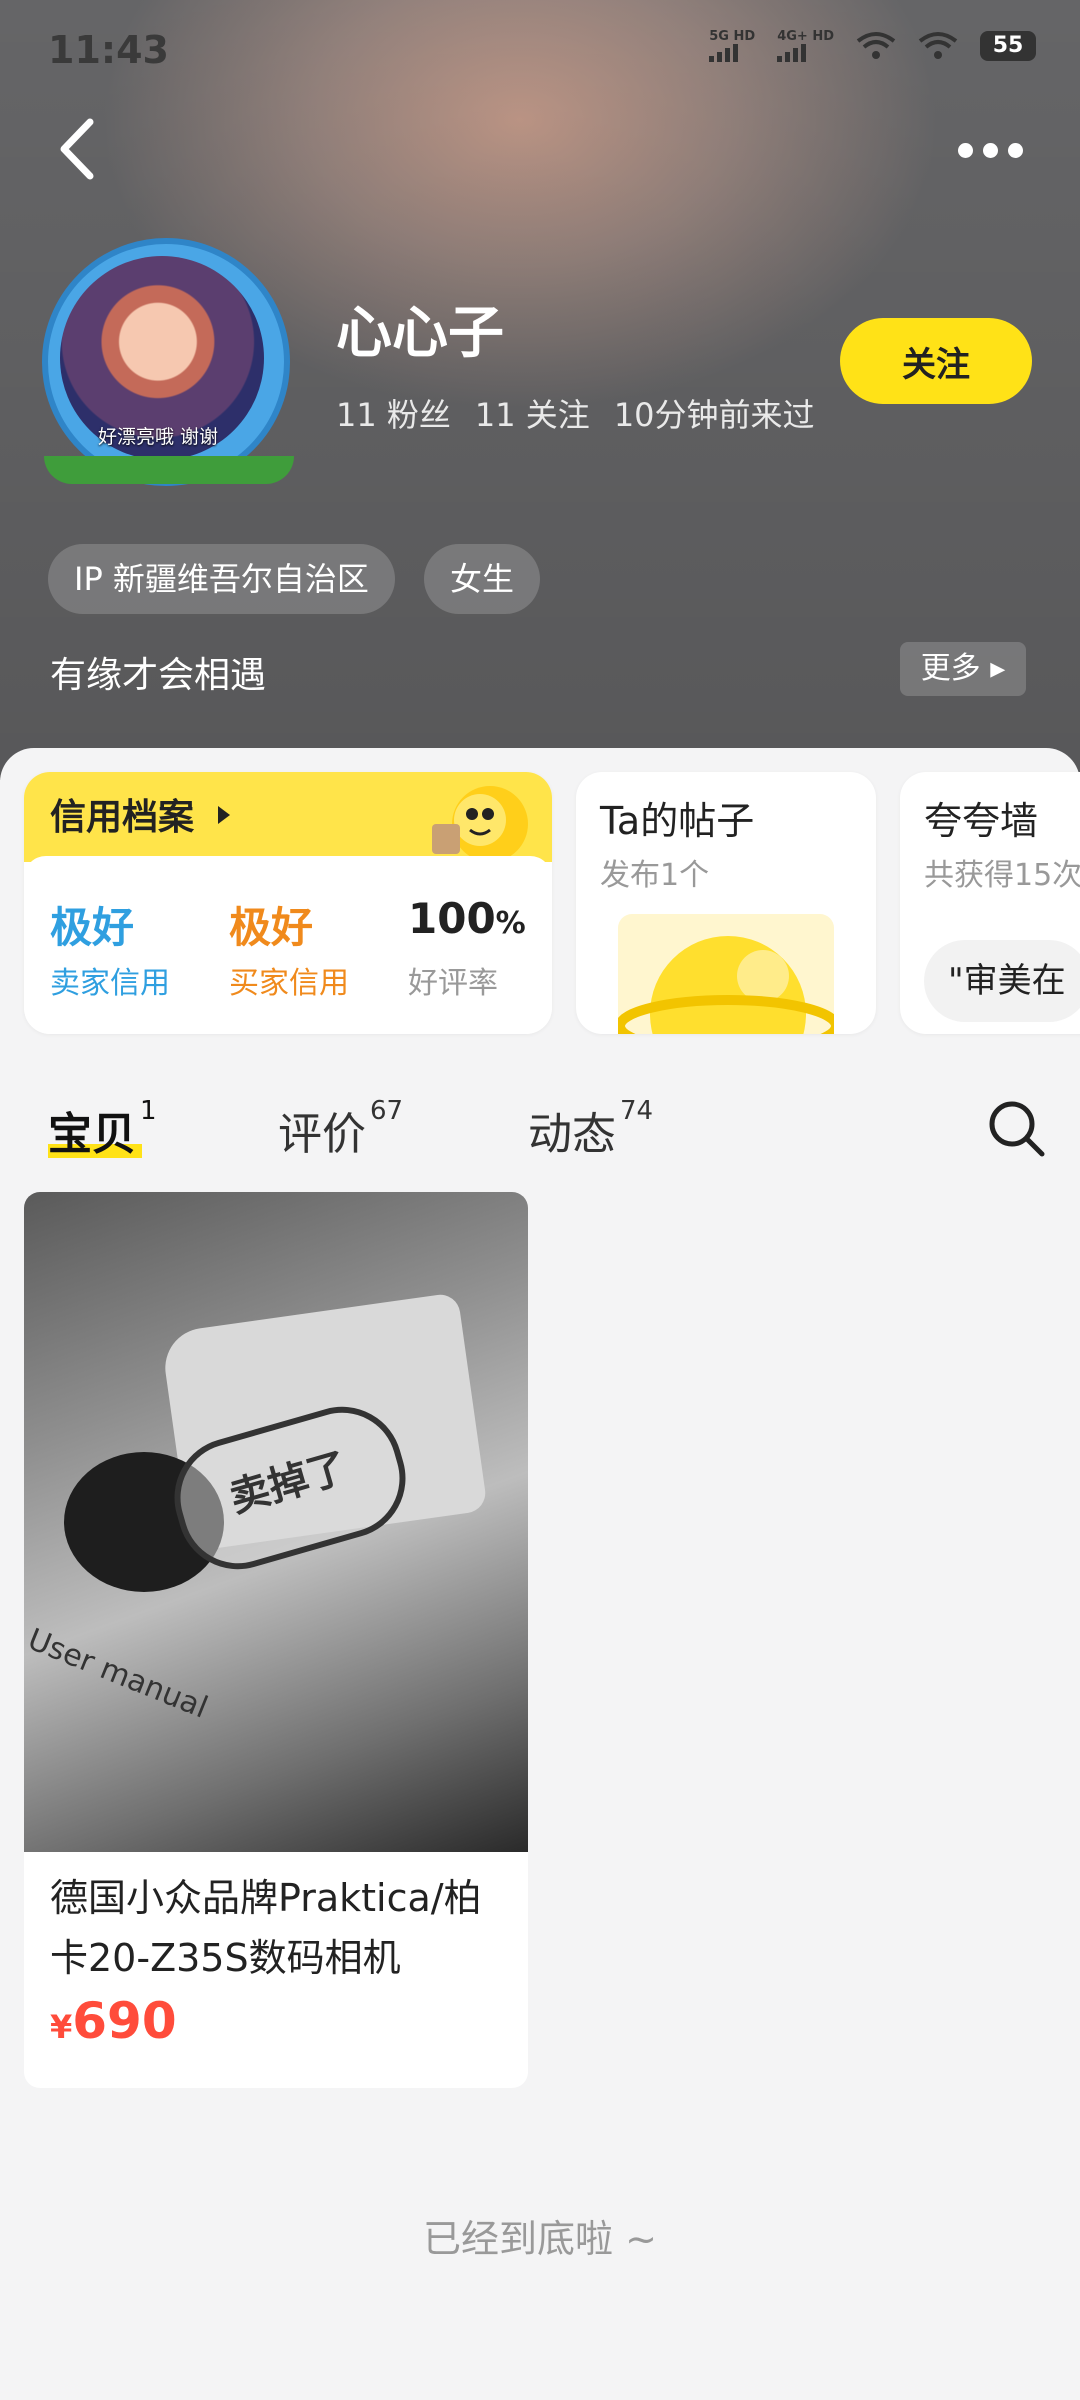  What do you see at coordinates (124, 2021) in the screenshot?
I see `price-value: 690` at bounding box center [124, 2021].